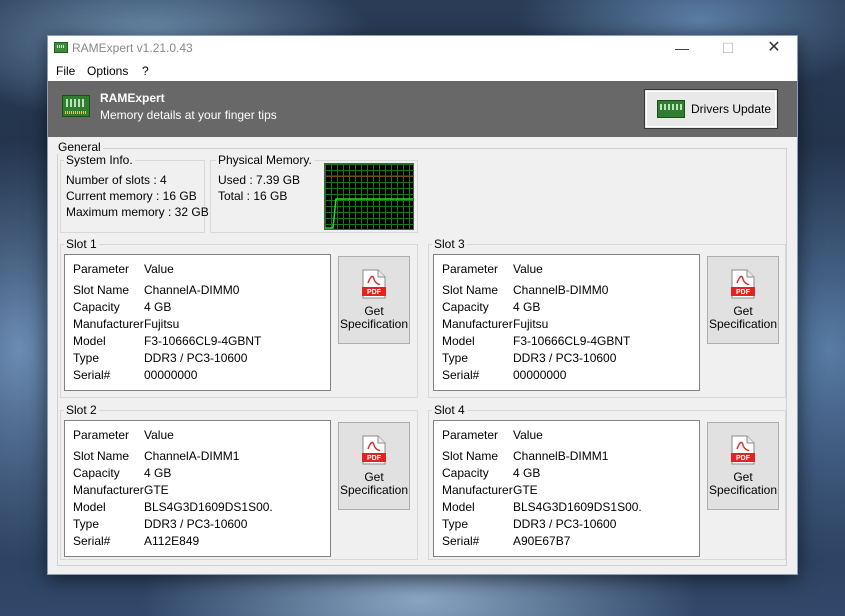 Image resolution: width=845 pixels, height=616 pixels. Describe the element at coordinates (131, 196) in the screenshot. I see `current-memory-text: Current memory : 16 GB` at that location.